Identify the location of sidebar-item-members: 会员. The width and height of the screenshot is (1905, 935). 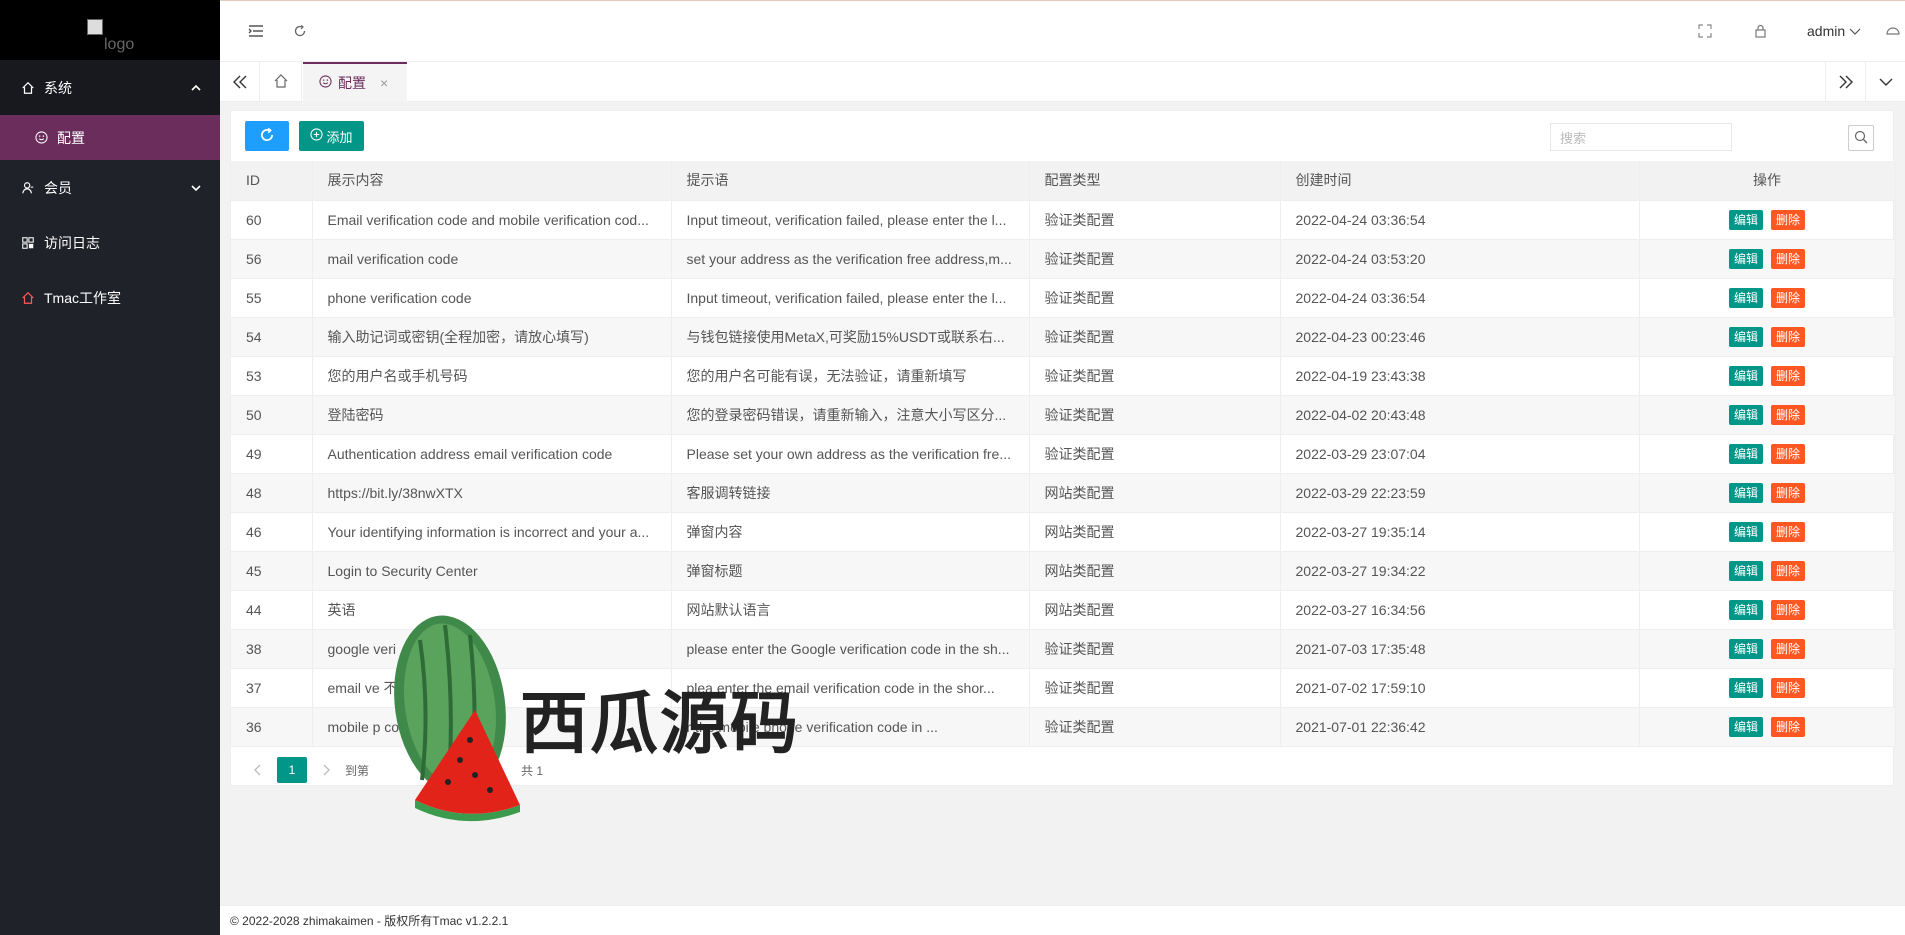
(110, 187).